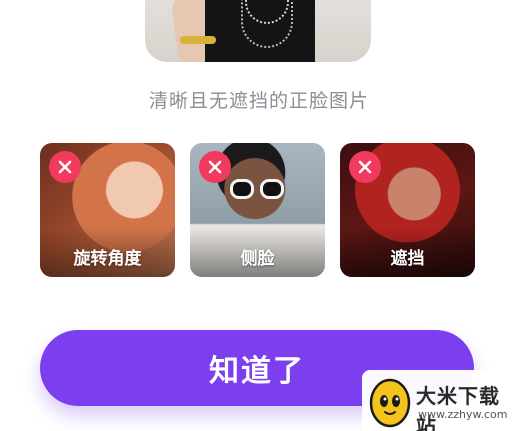 Image resolution: width=518 pixels, height=431 pixels. What do you see at coordinates (390, 403) in the screenshot?
I see `egg-logo-icon` at bounding box center [390, 403].